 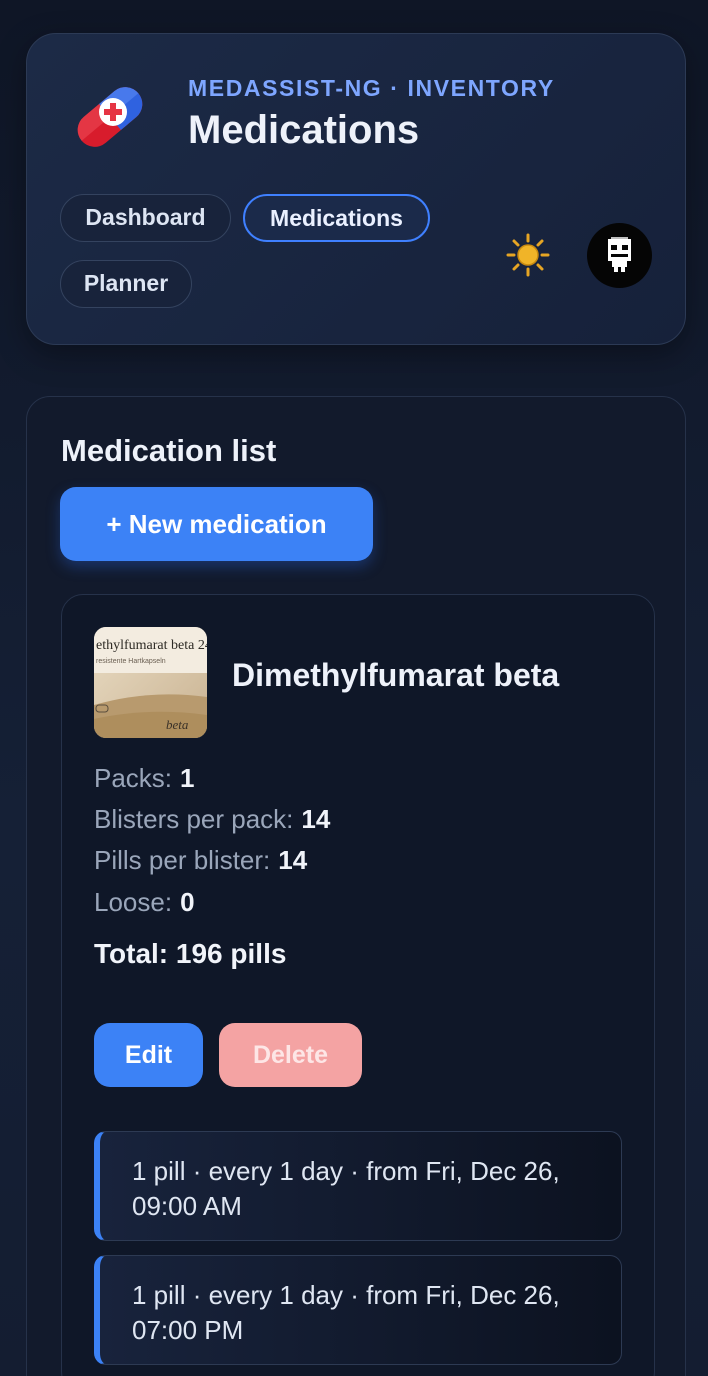 I want to click on stat-blisters-per-pack: Blisters per pack: 14, so click(x=212, y=819).